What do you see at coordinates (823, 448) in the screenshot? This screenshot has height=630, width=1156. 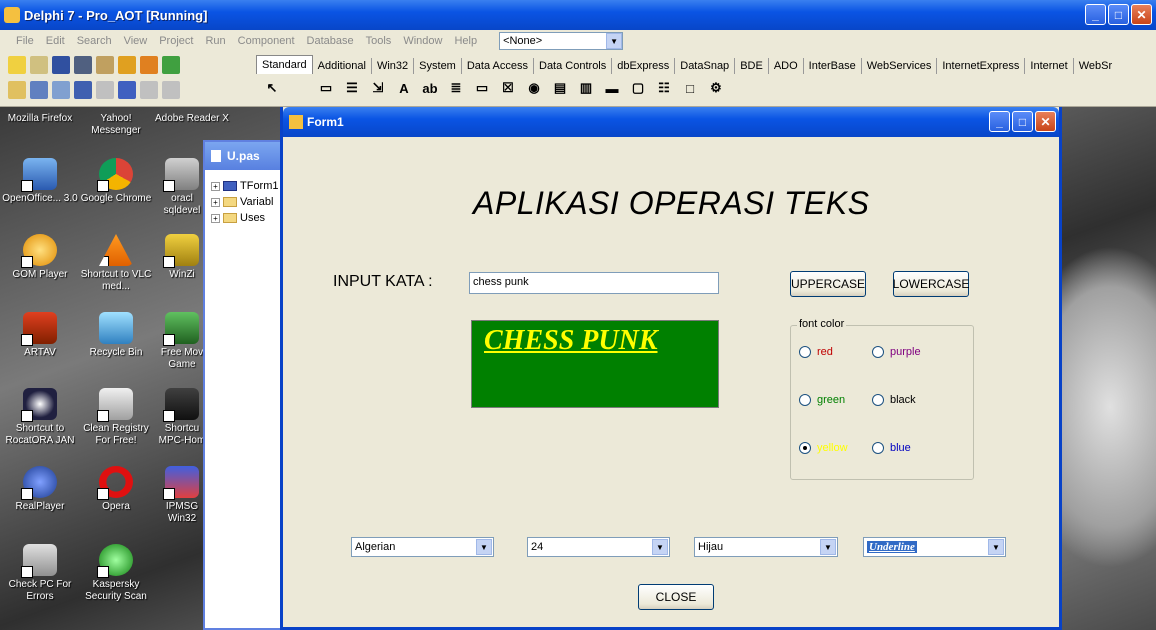 I see `radio-yellow: yellow` at bounding box center [823, 448].